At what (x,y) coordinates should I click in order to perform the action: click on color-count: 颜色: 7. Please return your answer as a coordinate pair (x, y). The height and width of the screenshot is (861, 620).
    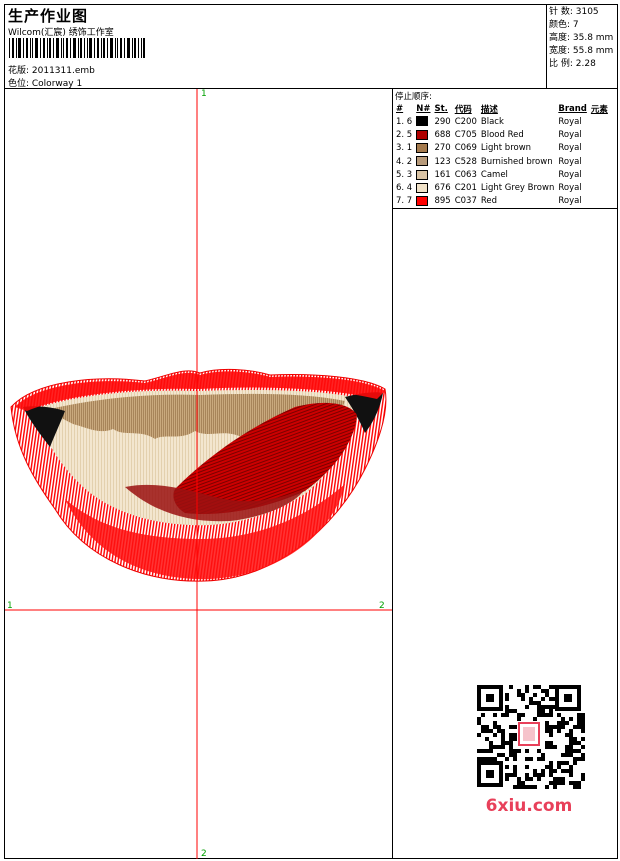
    Looking at the image, I should click on (564, 25).